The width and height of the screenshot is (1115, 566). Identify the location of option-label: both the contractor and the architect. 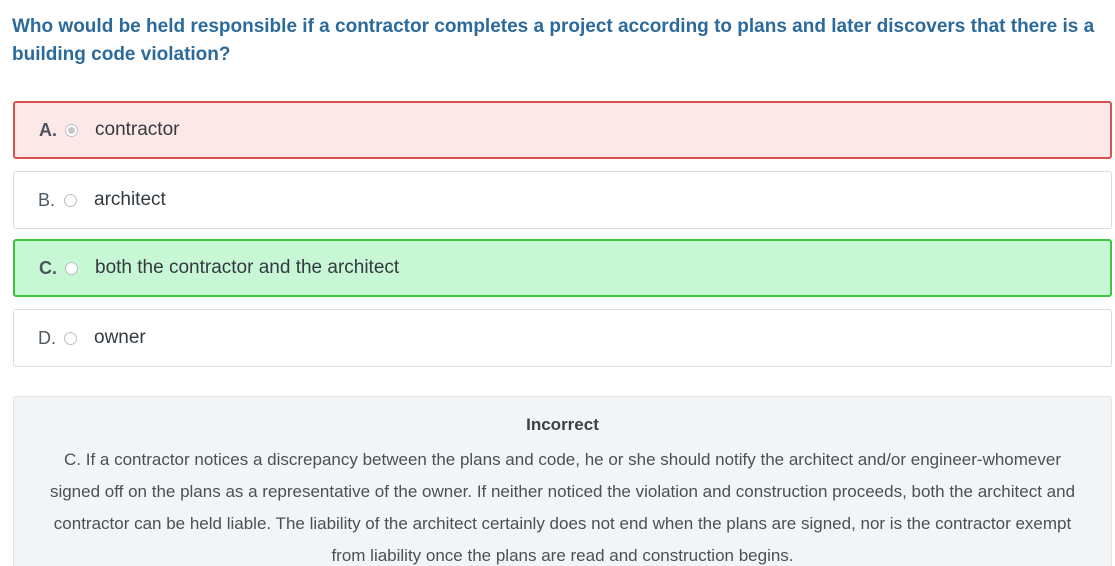
(247, 267).